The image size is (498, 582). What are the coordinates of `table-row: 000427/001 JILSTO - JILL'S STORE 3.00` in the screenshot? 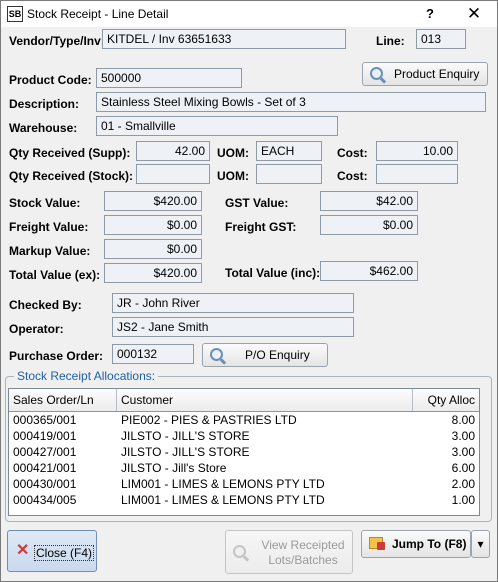 It's located at (244, 452).